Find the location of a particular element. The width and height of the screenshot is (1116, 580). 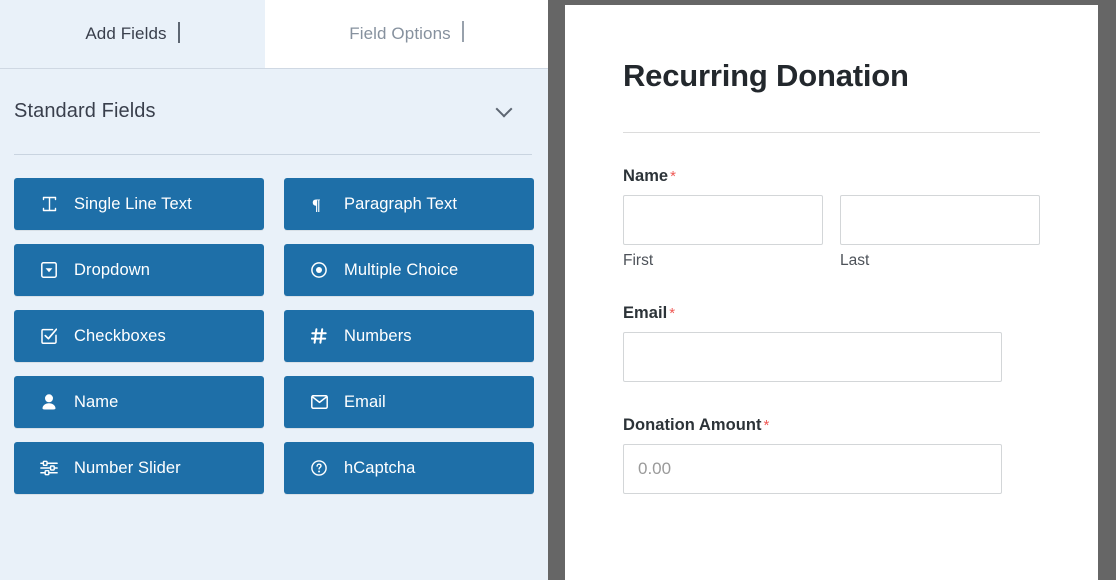

checkbox-checked-icon is located at coordinates (49, 336).